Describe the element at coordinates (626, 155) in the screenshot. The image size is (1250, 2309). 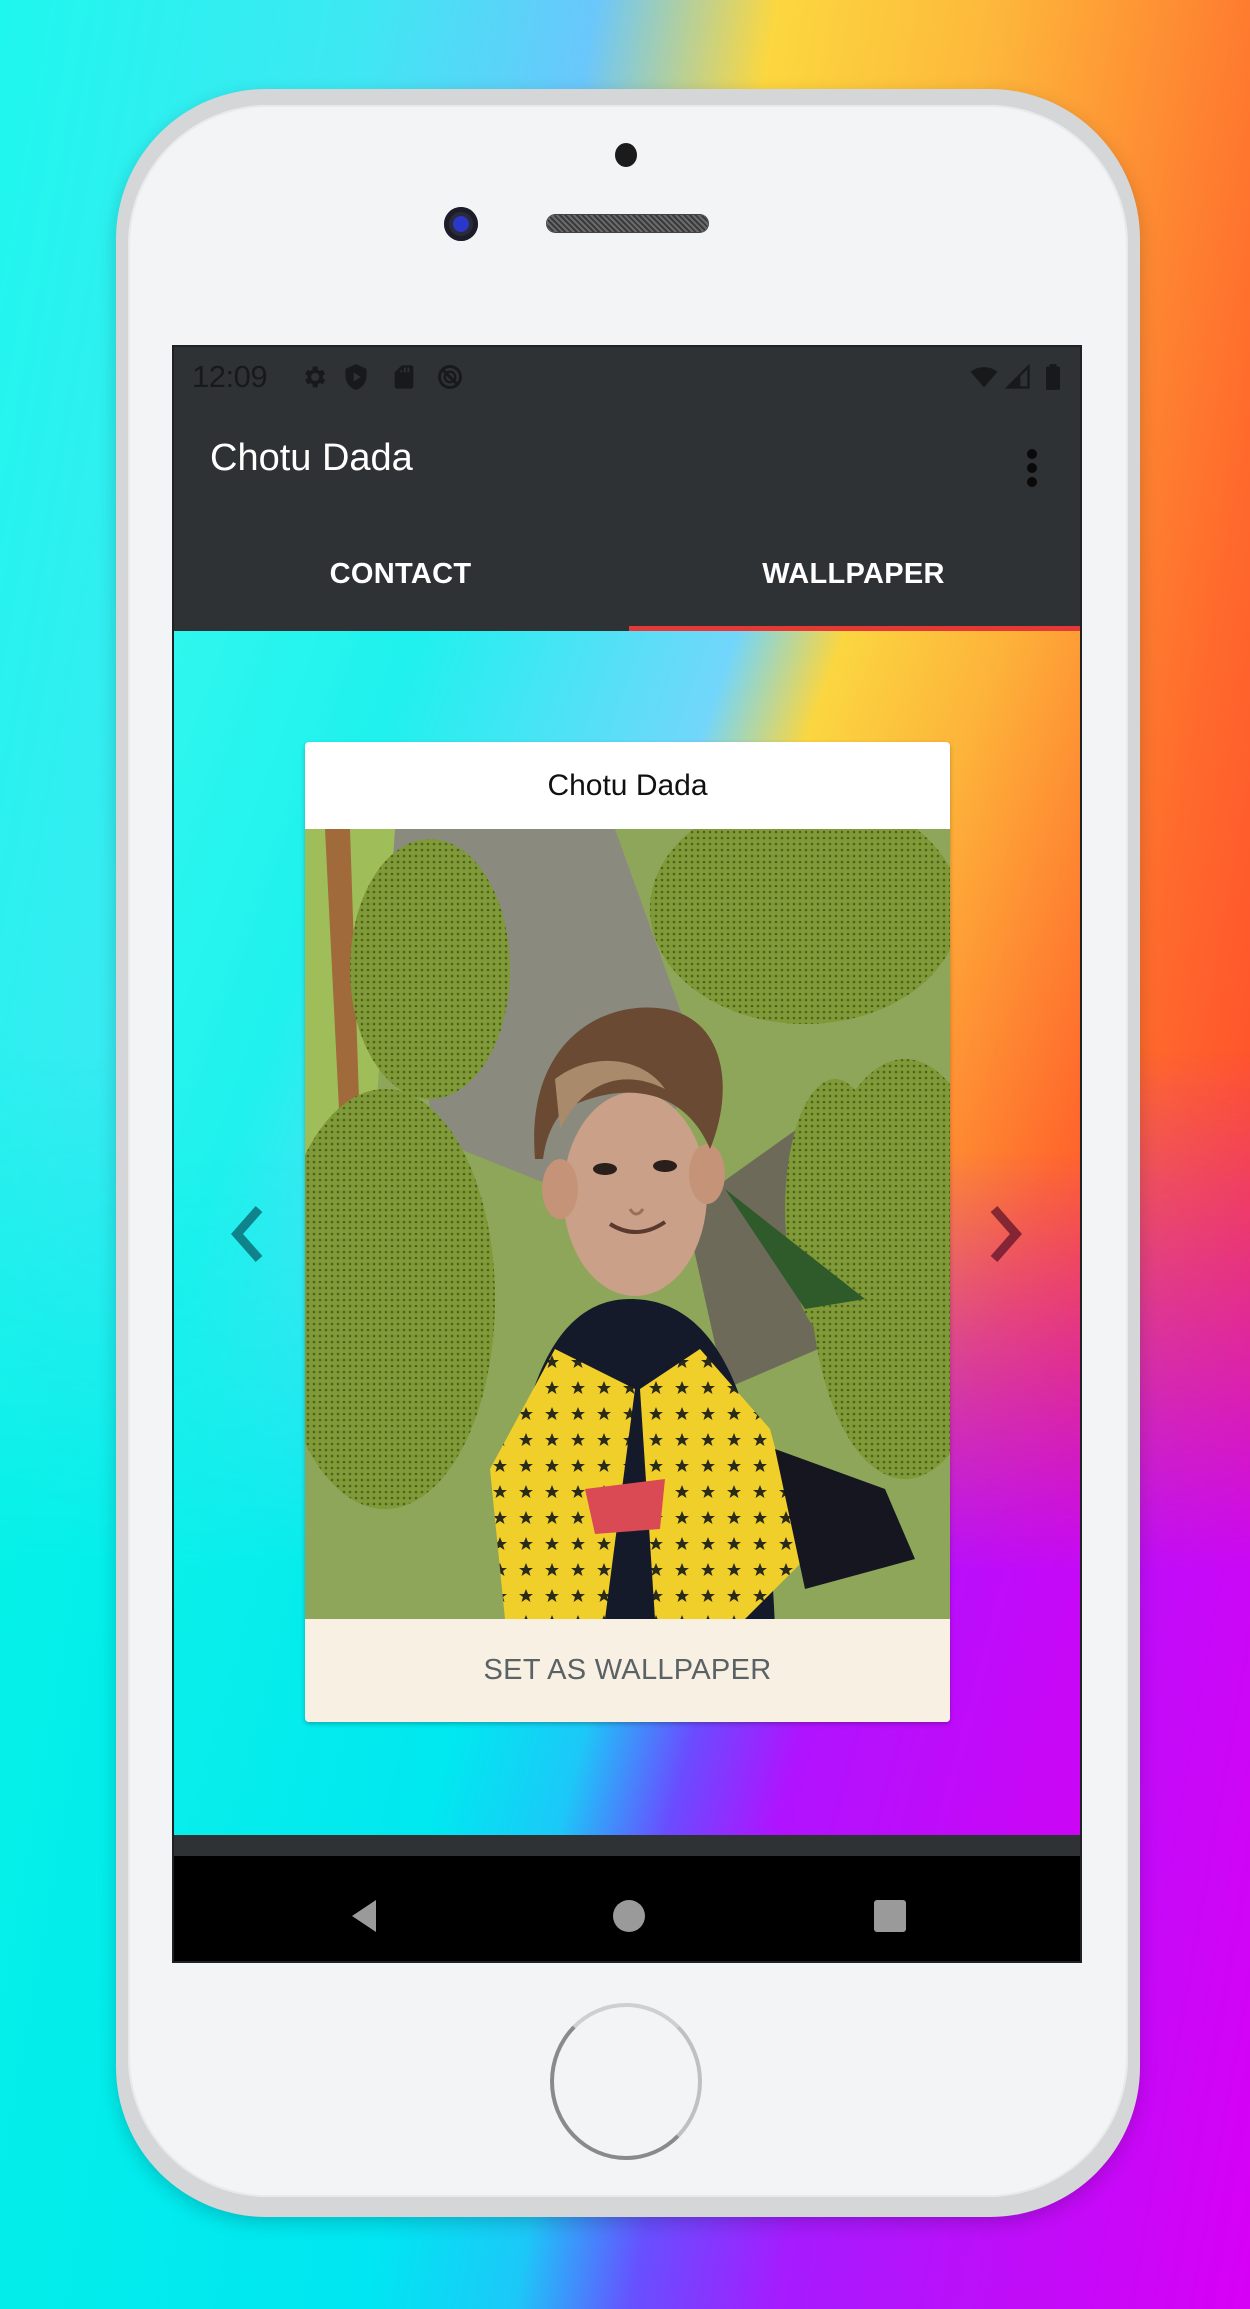
I see `proximity-sensor` at that location.